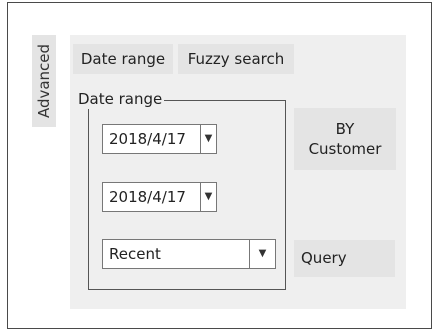 This screenshot has height=331, width=434. I want to click on to-date-select: 2018/4/17 ▼, so click(159, 197).